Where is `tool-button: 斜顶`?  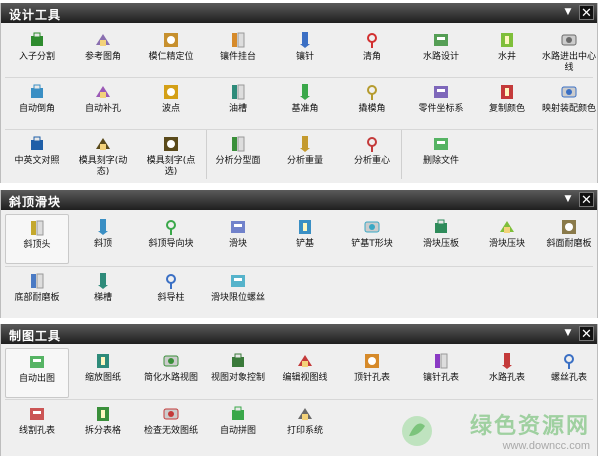
tool-button: 斜顶 is located at coordinates (103, 239).